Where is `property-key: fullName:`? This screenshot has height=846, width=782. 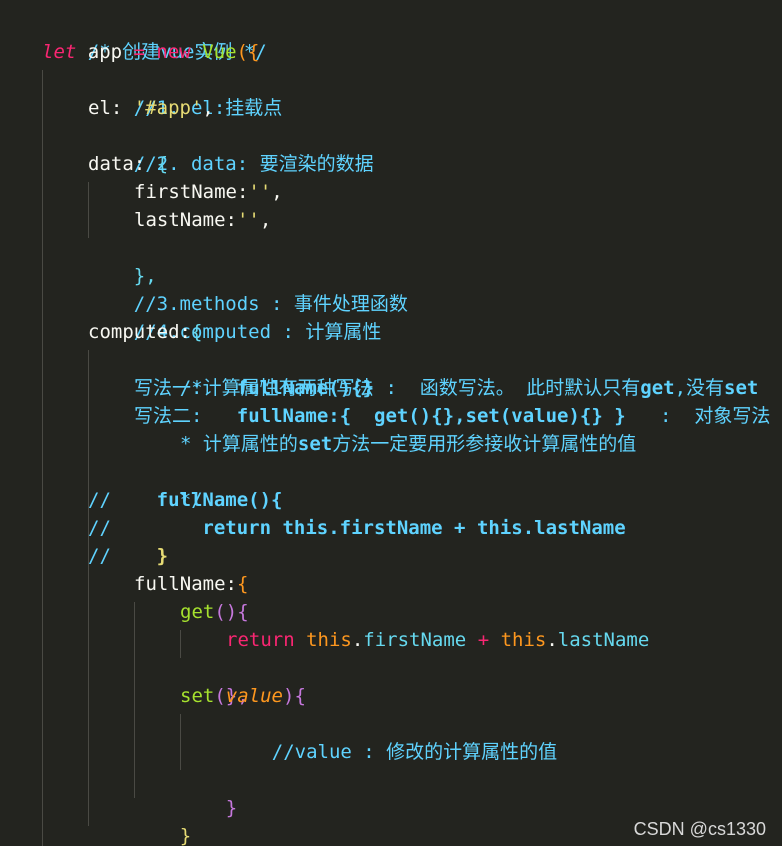
property-key: fullName: is located at coordinates (185, 584).